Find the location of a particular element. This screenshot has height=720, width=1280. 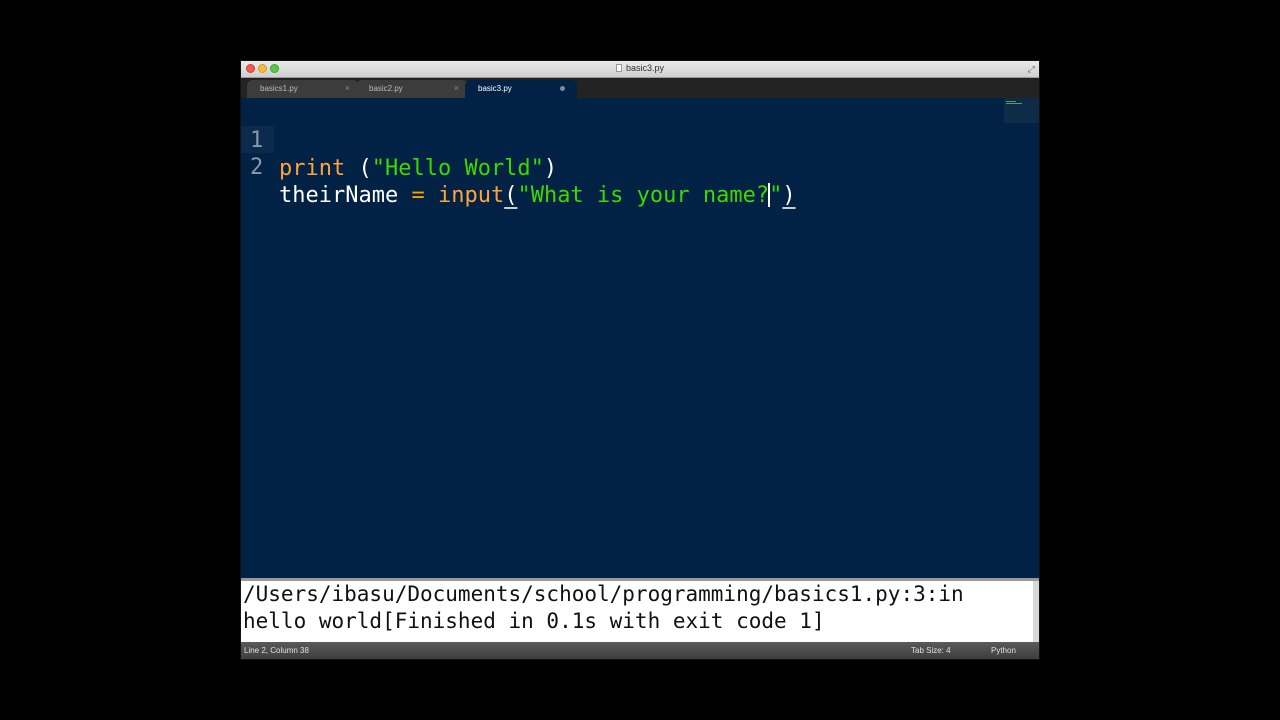

code-line-1: 1 print ("Hello World") is located at coordinates (399, 140).